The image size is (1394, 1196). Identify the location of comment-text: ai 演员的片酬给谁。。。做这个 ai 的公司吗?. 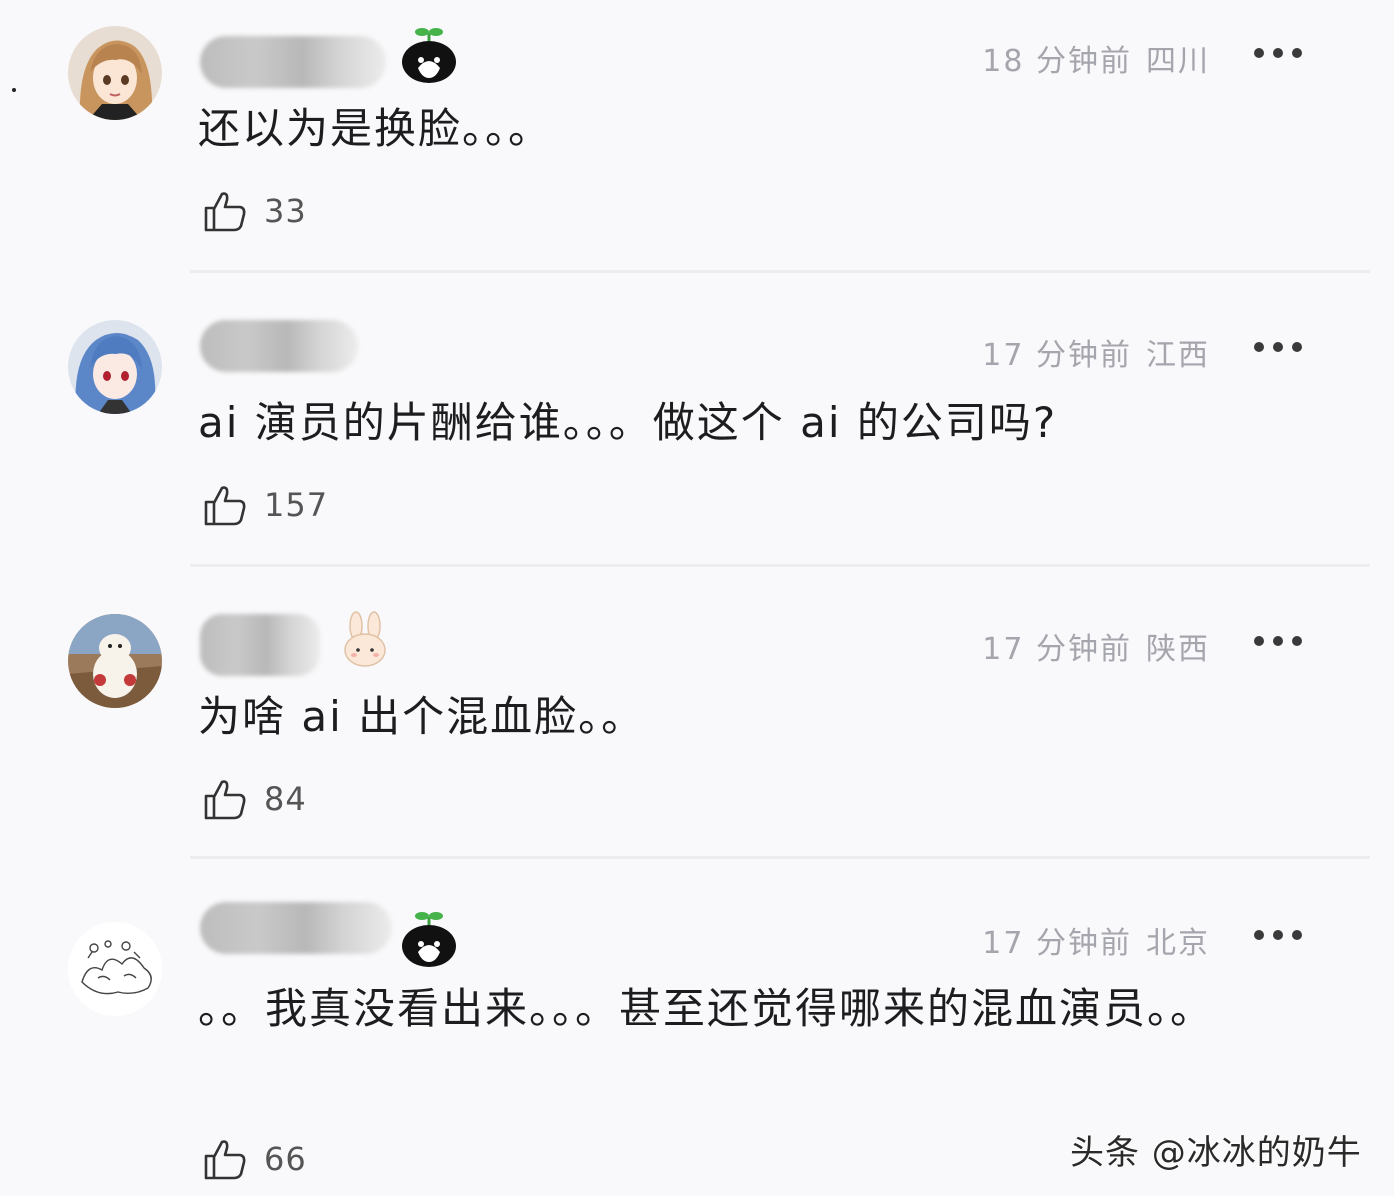
(628, 422).